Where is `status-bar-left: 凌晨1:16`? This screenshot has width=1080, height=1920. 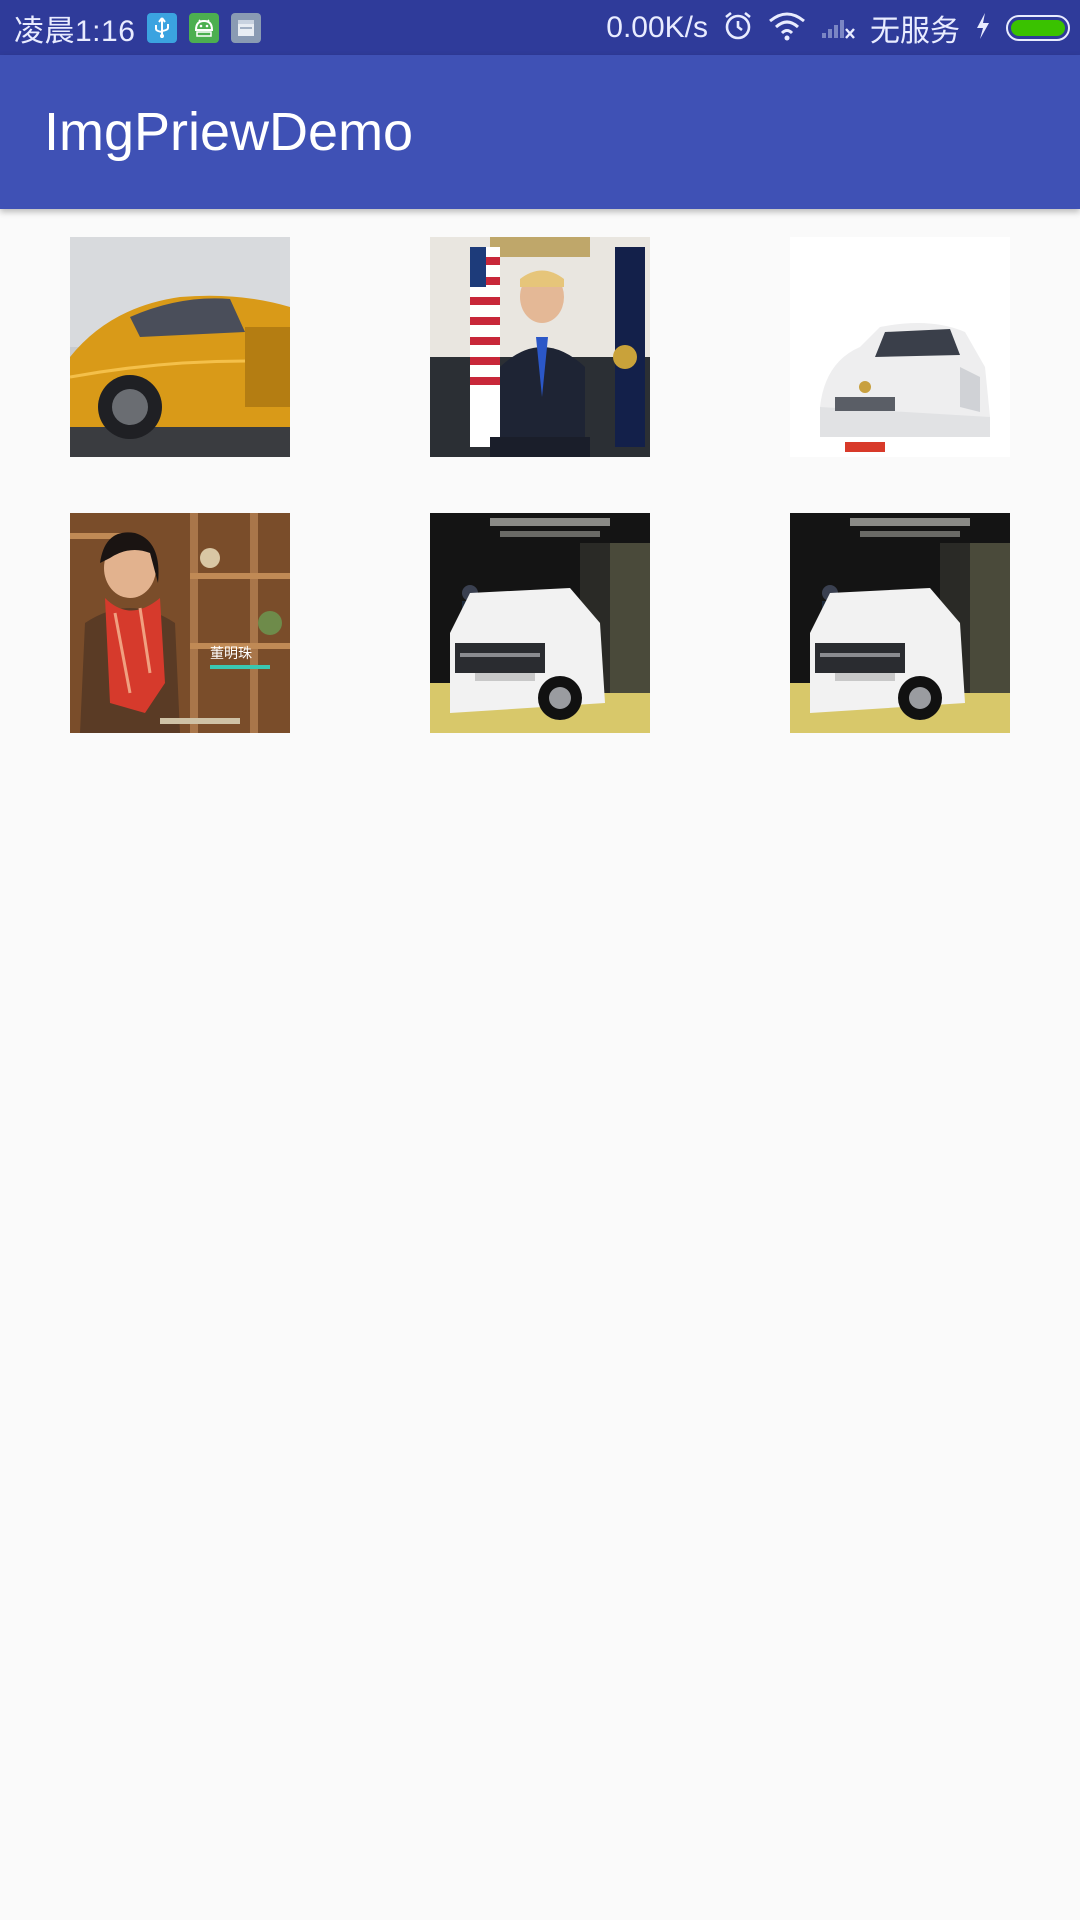 status-bar-left: 凌晨1:16 is located at coordinates (138, 27).